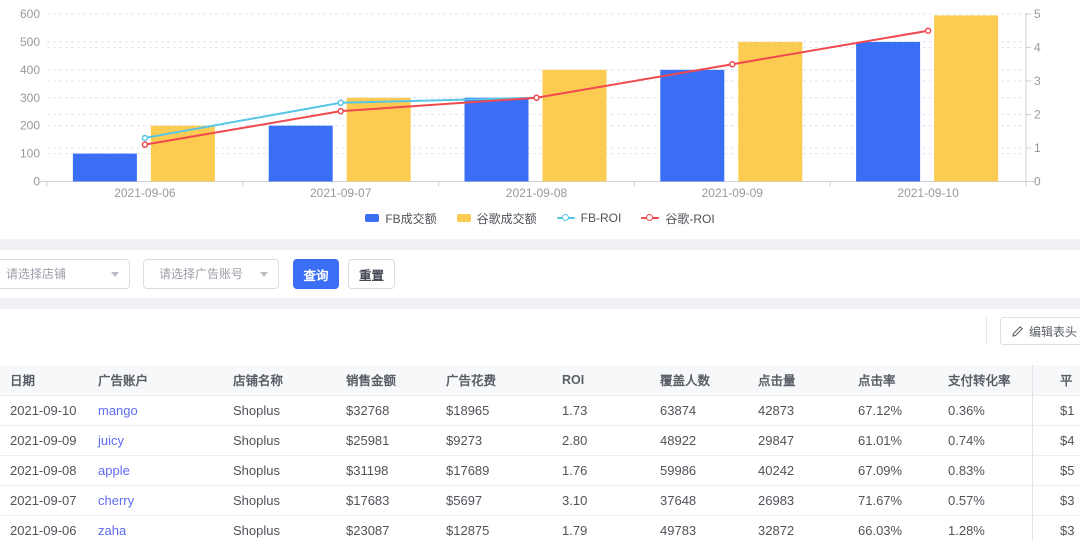  What do you see at coordinates (928, 193) in the screenshot?
I see `x-axis-category-label: 2021-09-10` at bounding box center [928, 193].